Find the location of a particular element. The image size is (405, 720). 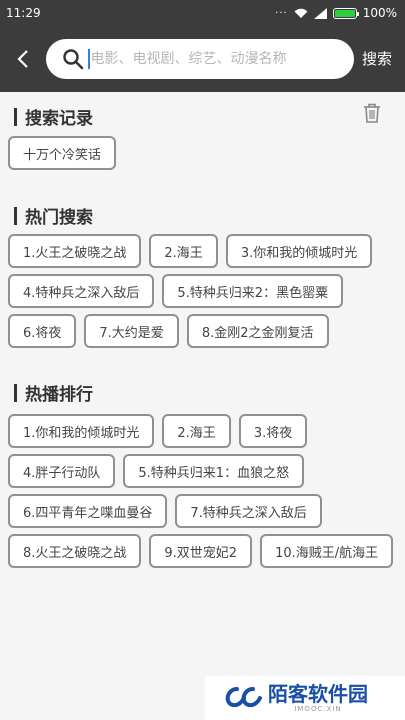

watermark-text: 陌客软件园 IMOOC.XIN is located at coordinates (318, 698).